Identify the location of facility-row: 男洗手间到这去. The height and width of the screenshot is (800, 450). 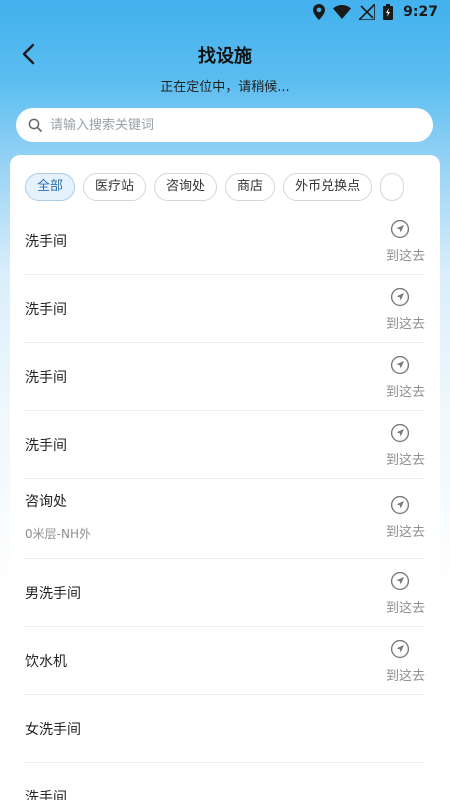
(225, 593).